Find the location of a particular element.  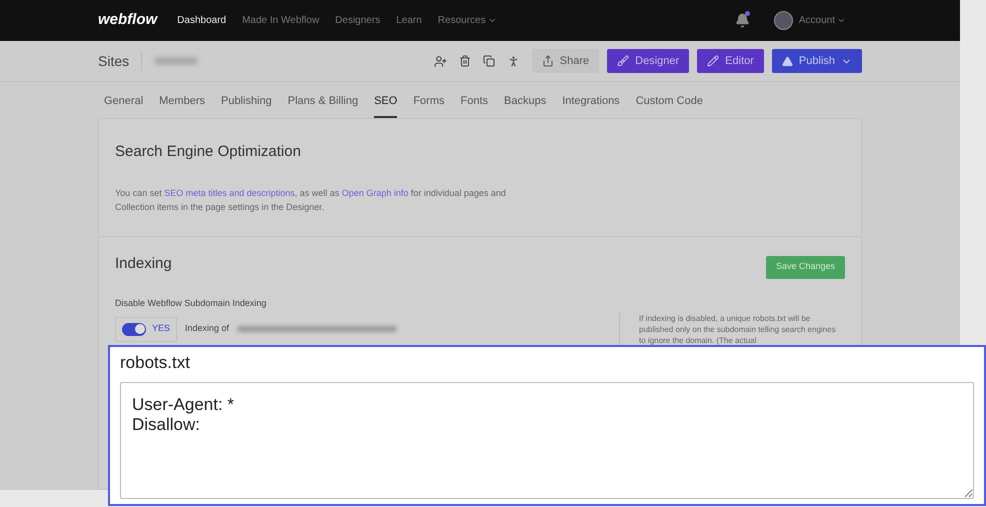

designer-button: Designer is located at coordinates (648, 61).